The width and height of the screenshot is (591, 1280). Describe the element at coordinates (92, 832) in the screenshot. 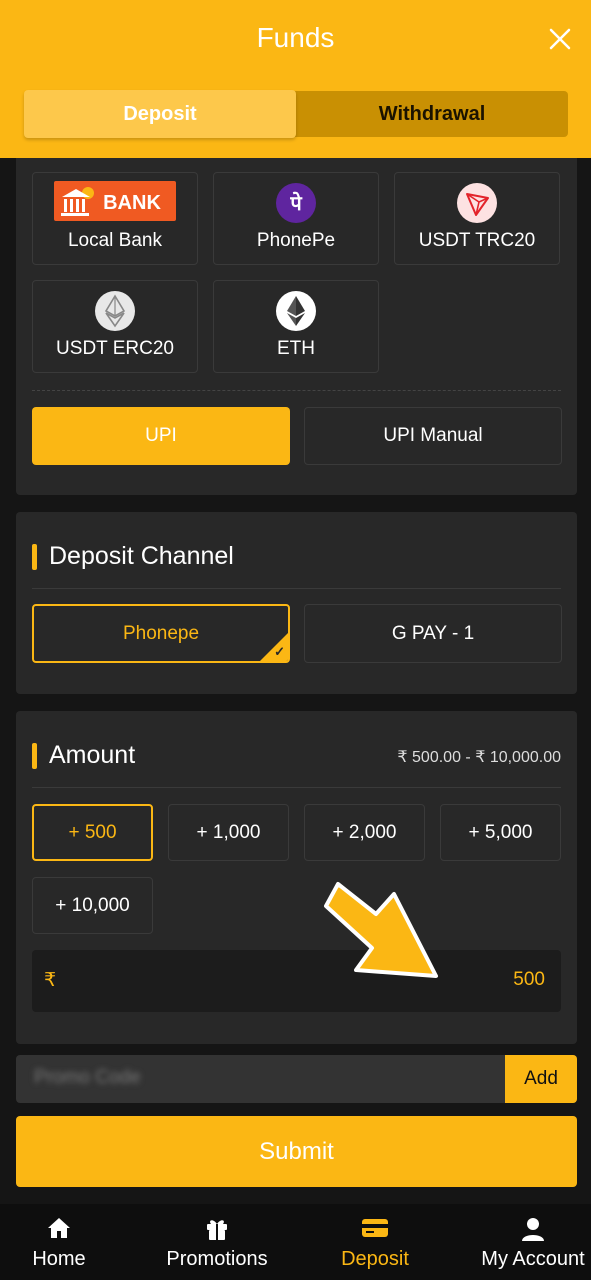

I see `amount-chip-500: + 500` at that location.